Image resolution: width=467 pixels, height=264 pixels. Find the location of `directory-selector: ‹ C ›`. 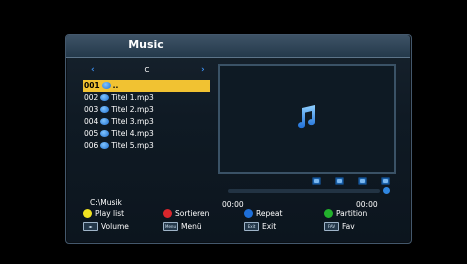

directory-selector: ‹ C › is located at coordinates (147, 70).